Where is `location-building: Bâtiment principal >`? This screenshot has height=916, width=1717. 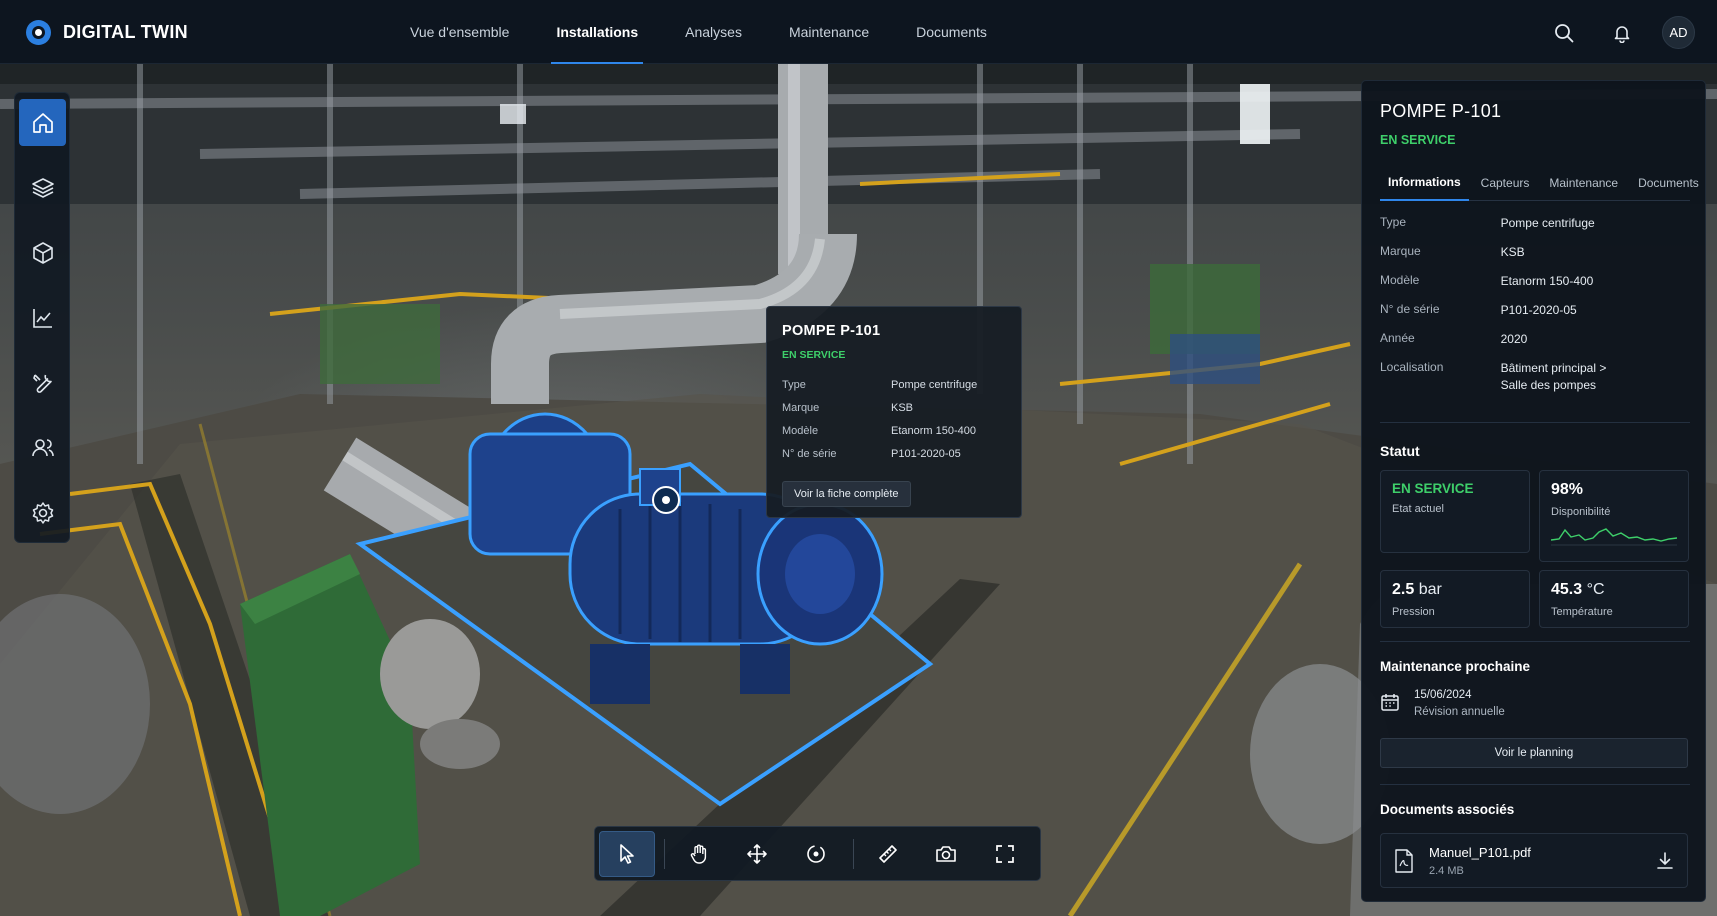 location-building: Bâtiment principal > is located at coordinates (1553, 368).